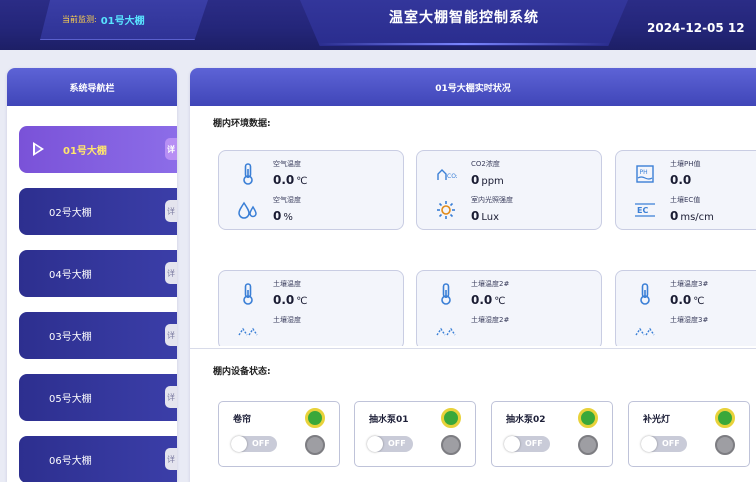 The height and width of the screenshot is (482, 756). I want to click on env-card-air: 空气温度 0.0 ℃ 空气湿度 0%, so click(311, 190).